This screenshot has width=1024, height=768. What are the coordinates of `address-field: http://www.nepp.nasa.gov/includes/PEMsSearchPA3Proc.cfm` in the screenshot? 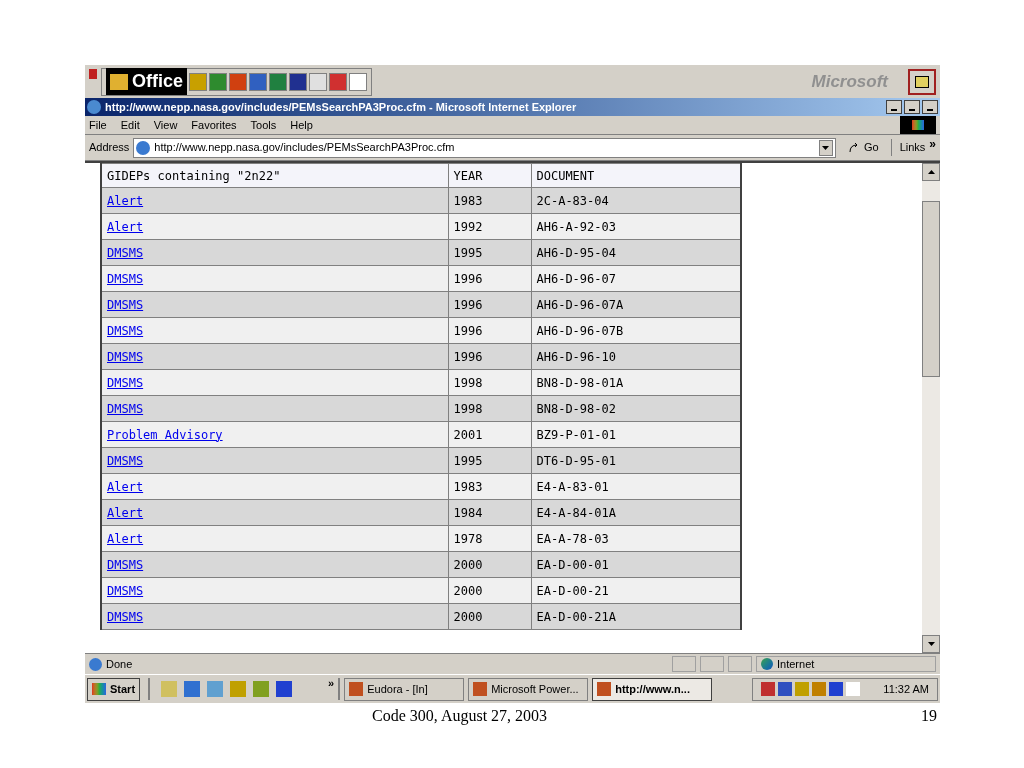 It's located at (484, 147).